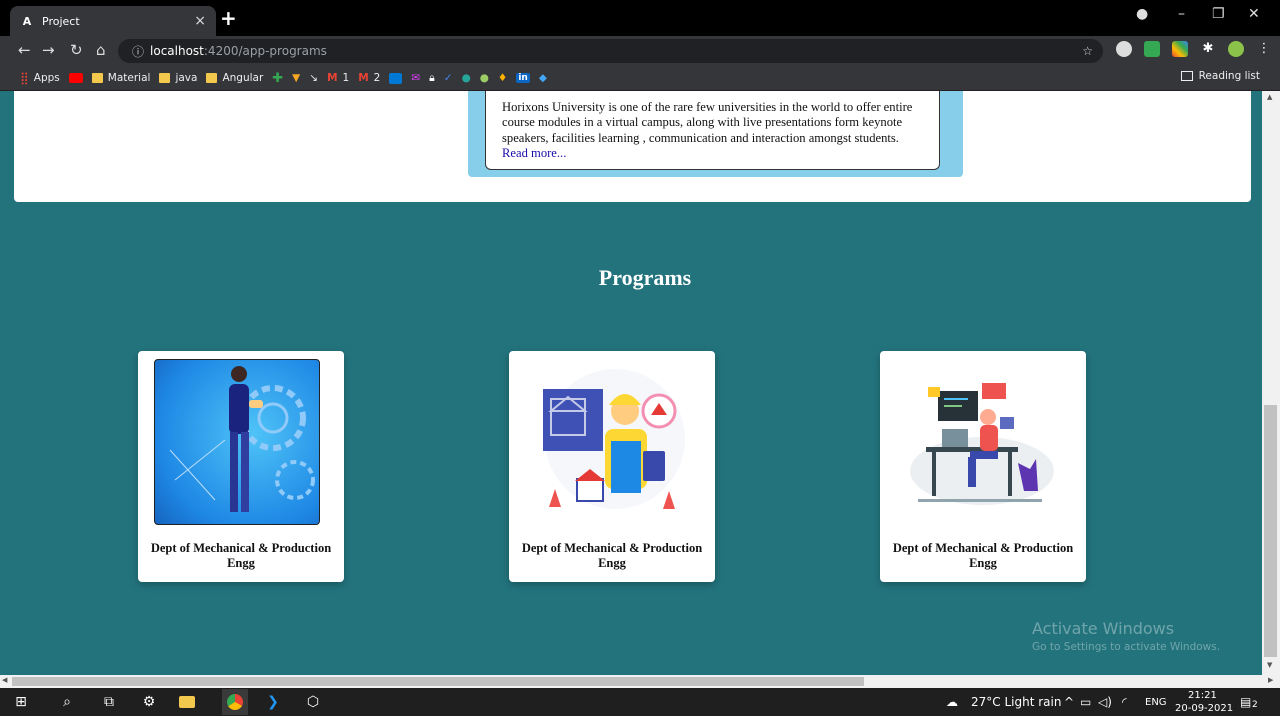 This screenshot has height=716, width=1280. I want to click on diamond-icon: ◆, so click(542, 78).